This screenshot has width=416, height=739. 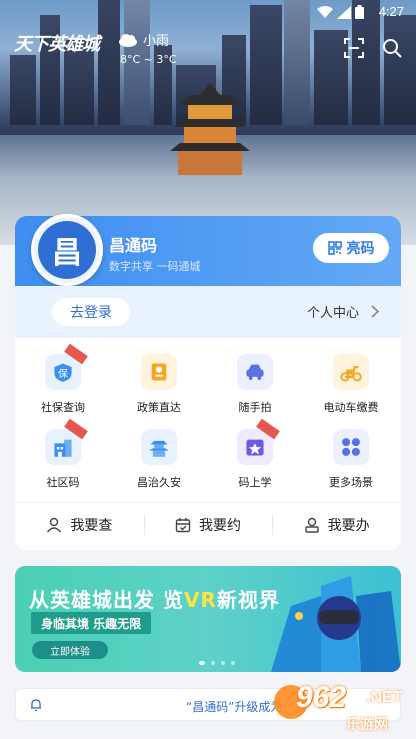 What do you see at coordinates (217, 663) in the screenshot?
I see `carousel-indicator` at bounding box center [217, 663].